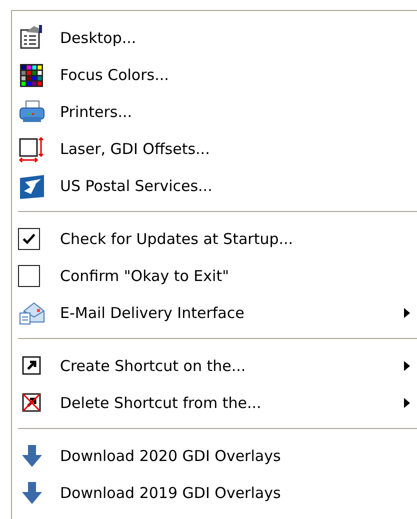  Describe the element at coordinates (217, 275) in the screenshot. I see `menu-item: Confirm "Okay to Exit"` at that location.